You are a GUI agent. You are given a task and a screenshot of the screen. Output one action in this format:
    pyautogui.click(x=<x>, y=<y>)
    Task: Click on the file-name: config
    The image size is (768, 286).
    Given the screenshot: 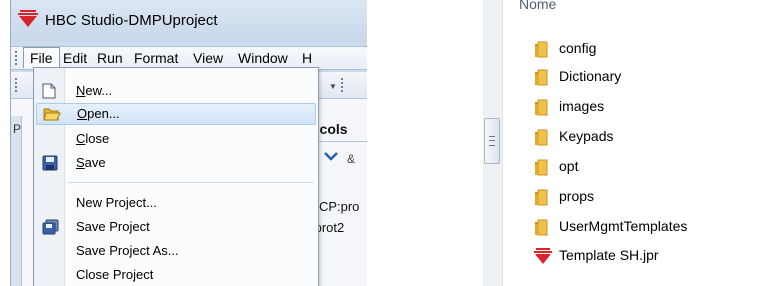 What is the action you would take?
    pyautogui.click(x=578, y=48)
    